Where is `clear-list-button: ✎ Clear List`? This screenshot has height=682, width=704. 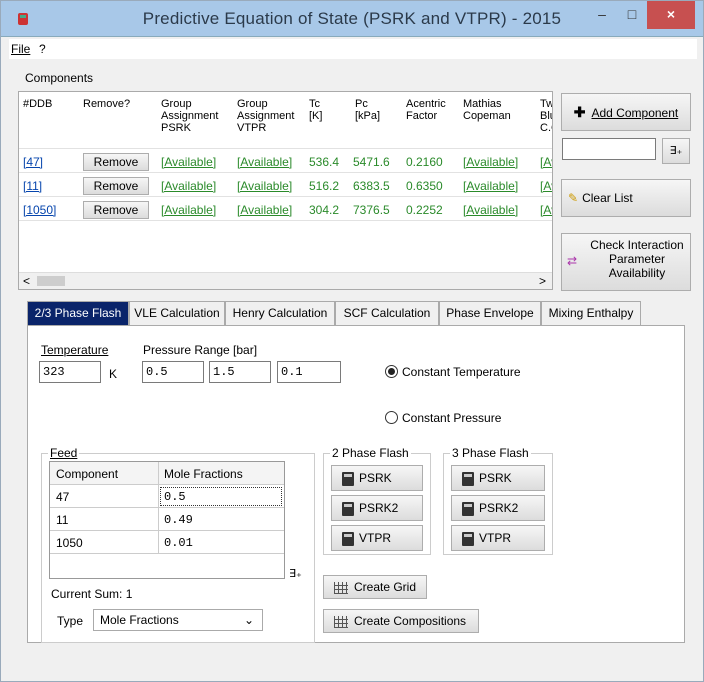
clear-list-button: ✎ Clear List is located at coordinates (626, 198).